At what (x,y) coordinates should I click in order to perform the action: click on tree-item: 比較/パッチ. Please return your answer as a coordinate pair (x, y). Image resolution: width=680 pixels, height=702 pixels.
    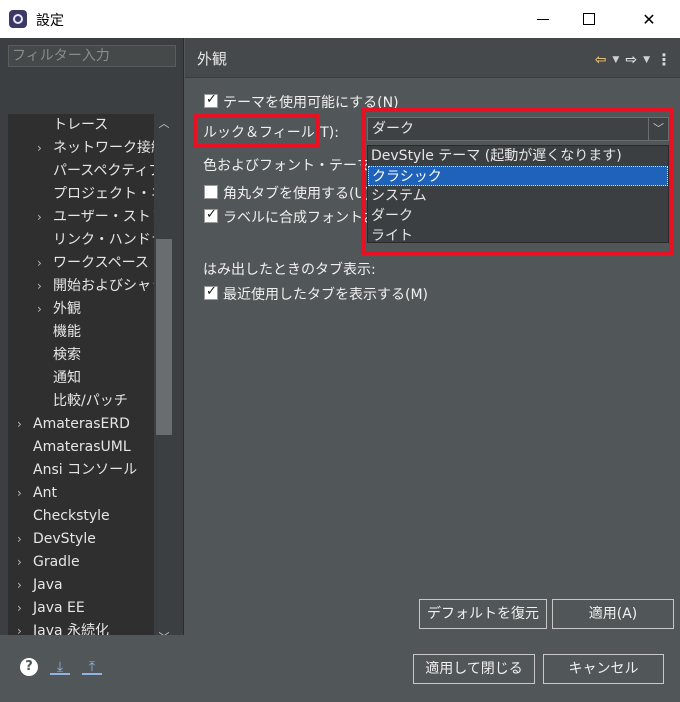
    Looking at the image, I should click on (90, 401).